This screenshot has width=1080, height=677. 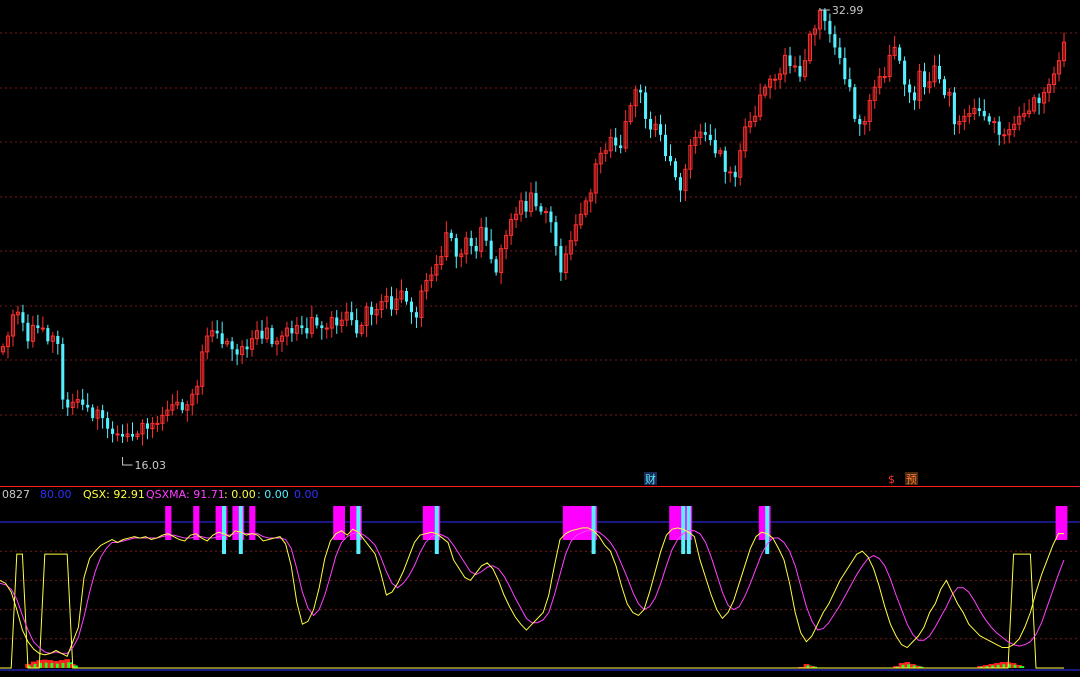 What do you see at coordinates (911, 479) in the screenshot?
I see `event-marker-forecast: 预` at bounding box center [911, 479].